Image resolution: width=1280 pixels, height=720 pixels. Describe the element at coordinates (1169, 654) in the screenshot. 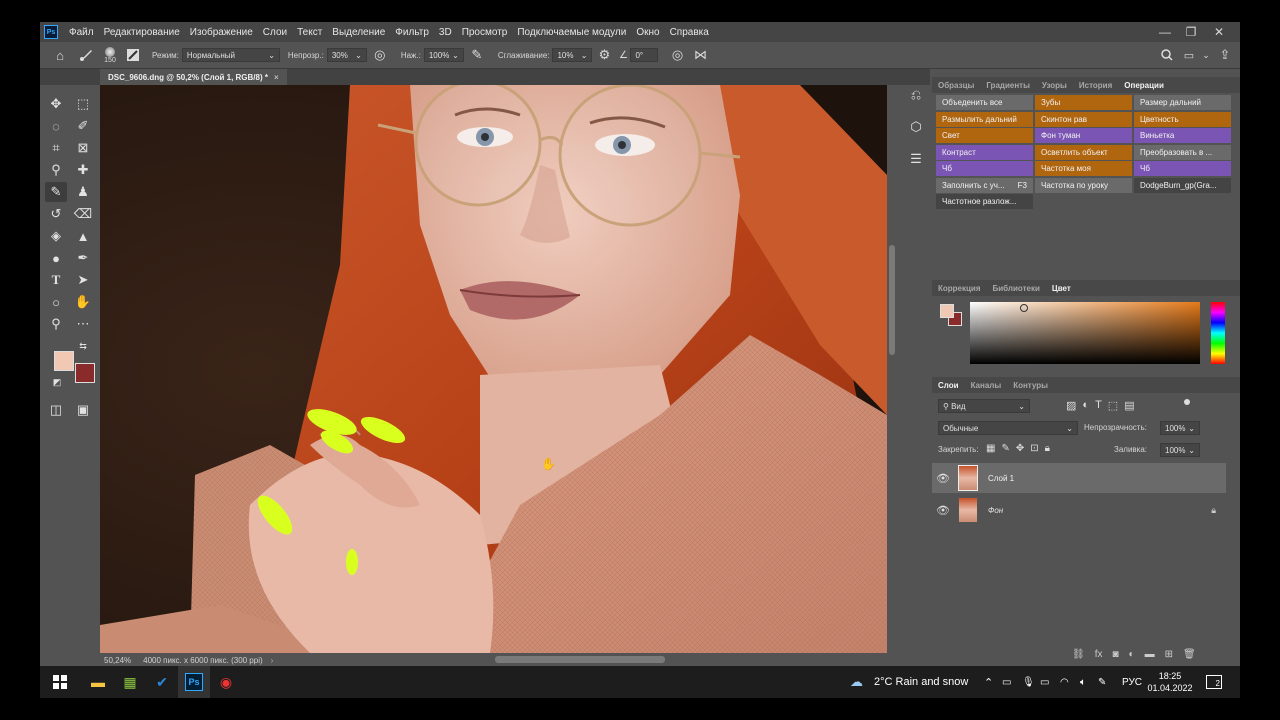

I see `new-layer-icon: ⊞` at that location.